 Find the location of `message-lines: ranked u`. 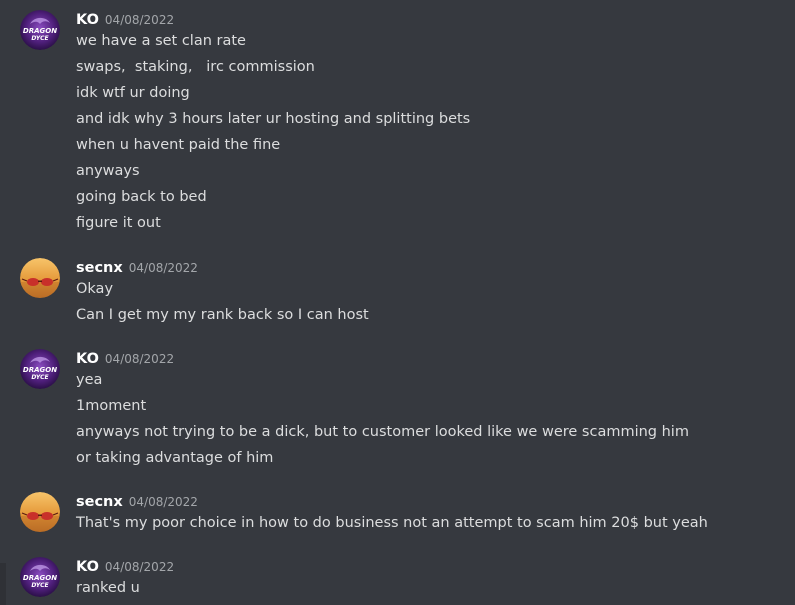

message-lines: ranked u is located at coordinates (108, 591).